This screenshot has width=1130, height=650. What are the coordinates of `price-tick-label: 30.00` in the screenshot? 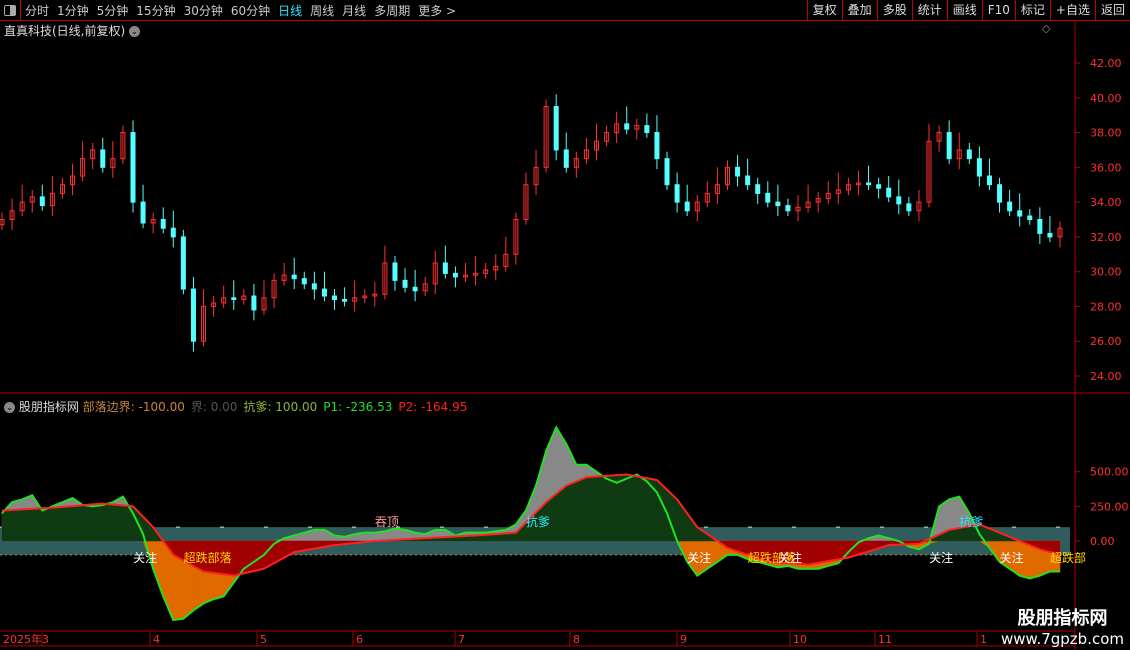 It's located at (1106, 272).